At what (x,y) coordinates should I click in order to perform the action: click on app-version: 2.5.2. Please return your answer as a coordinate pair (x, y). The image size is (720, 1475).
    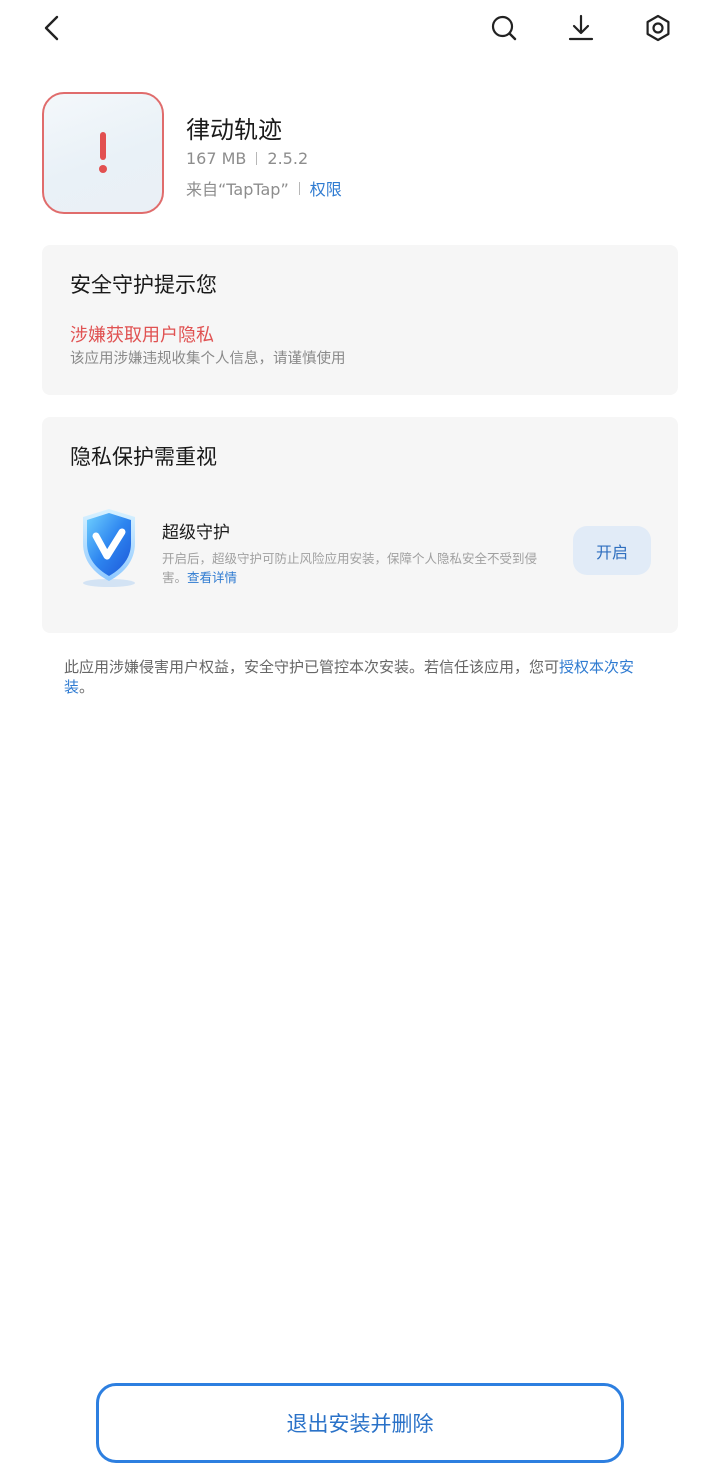
    Looking at the image, I should click on (288, 158).